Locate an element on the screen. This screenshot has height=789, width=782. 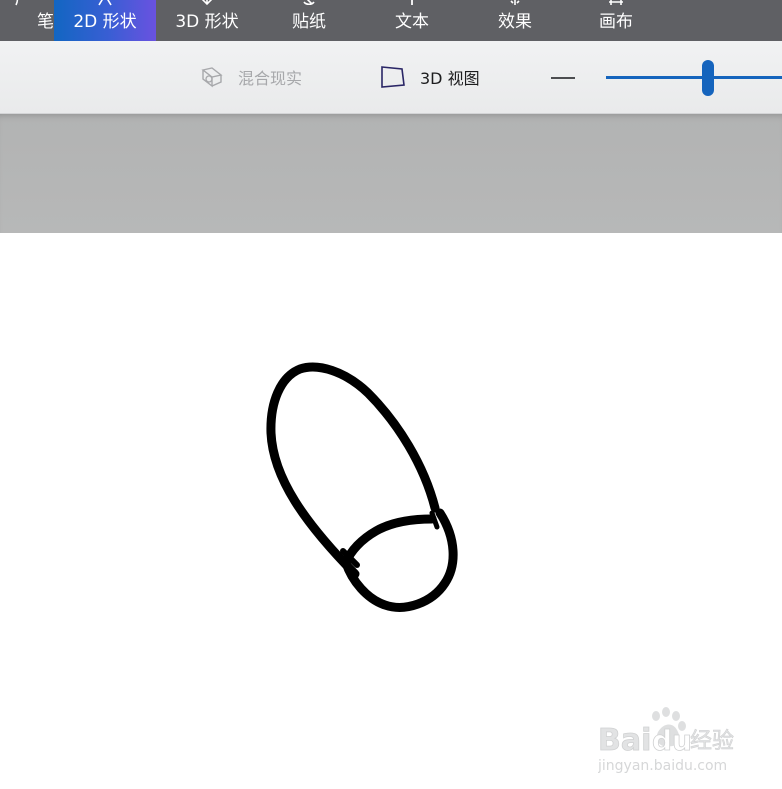
tab-3d-shapes: 3D 形状 is located at coordinates (207, 20).